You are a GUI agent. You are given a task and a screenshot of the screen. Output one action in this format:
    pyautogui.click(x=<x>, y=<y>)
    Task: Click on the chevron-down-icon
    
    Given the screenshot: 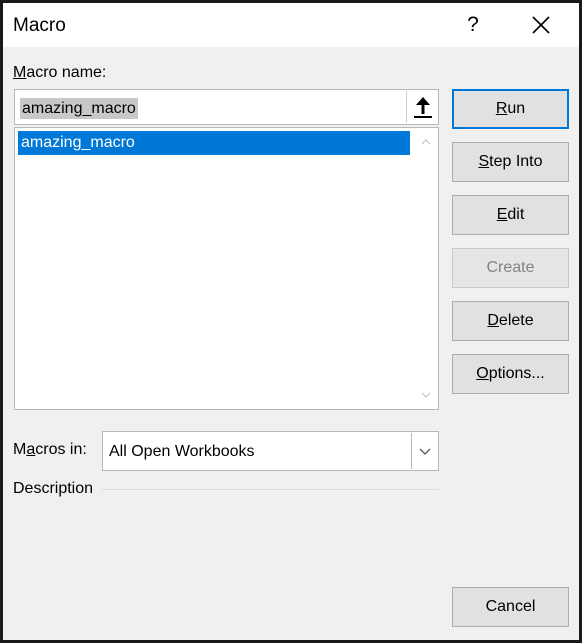 What is the action you would take?
    pyautogui.click(x=424, y=451)
    